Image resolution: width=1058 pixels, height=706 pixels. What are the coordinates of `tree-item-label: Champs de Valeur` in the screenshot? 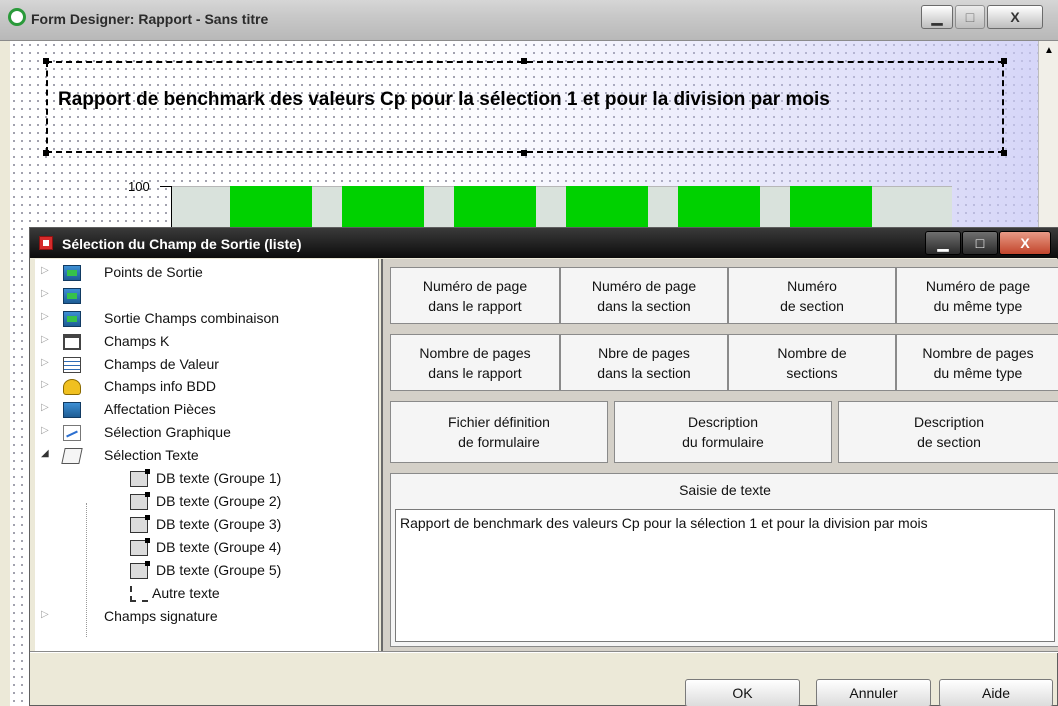 It's located at (161, 364).